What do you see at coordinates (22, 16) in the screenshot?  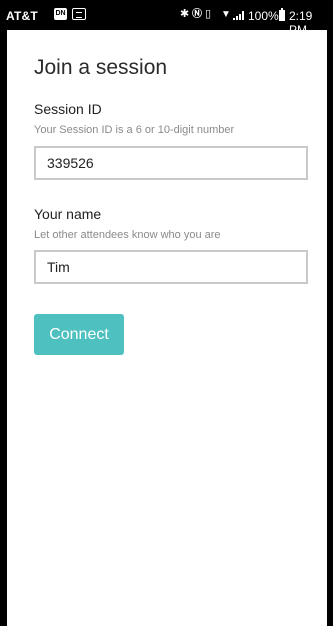 I see `carrier-label: AT&T` at bounding box center [22, 16].